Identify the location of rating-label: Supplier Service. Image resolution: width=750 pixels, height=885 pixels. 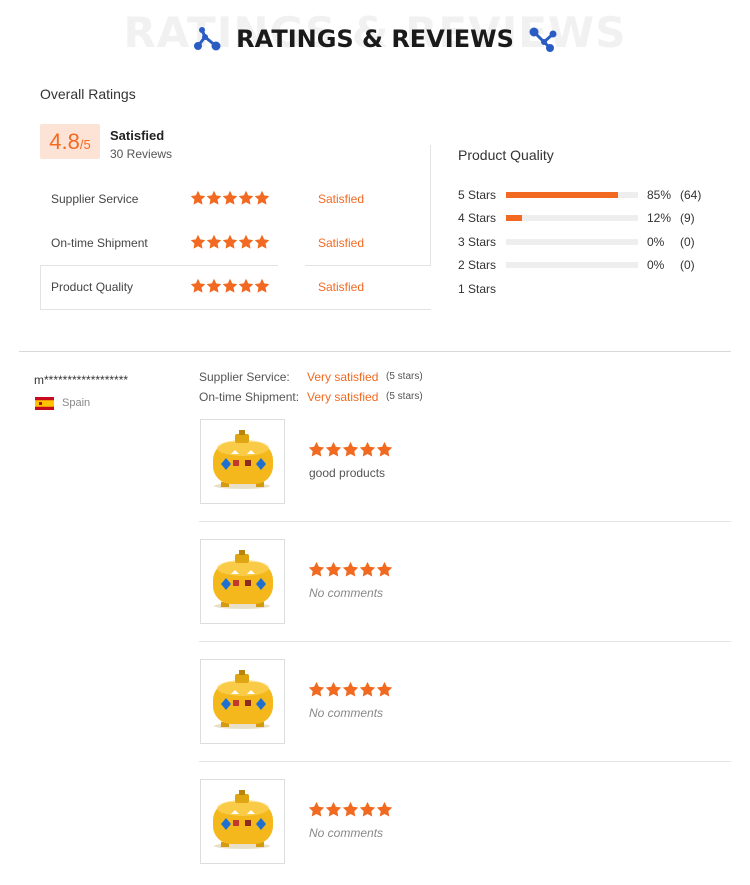
(95, 199).